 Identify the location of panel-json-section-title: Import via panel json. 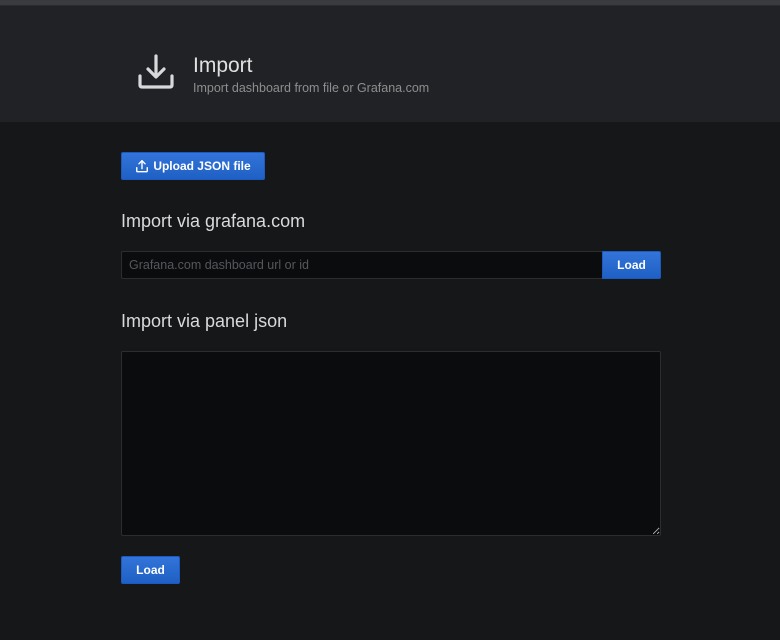
(204, 321).